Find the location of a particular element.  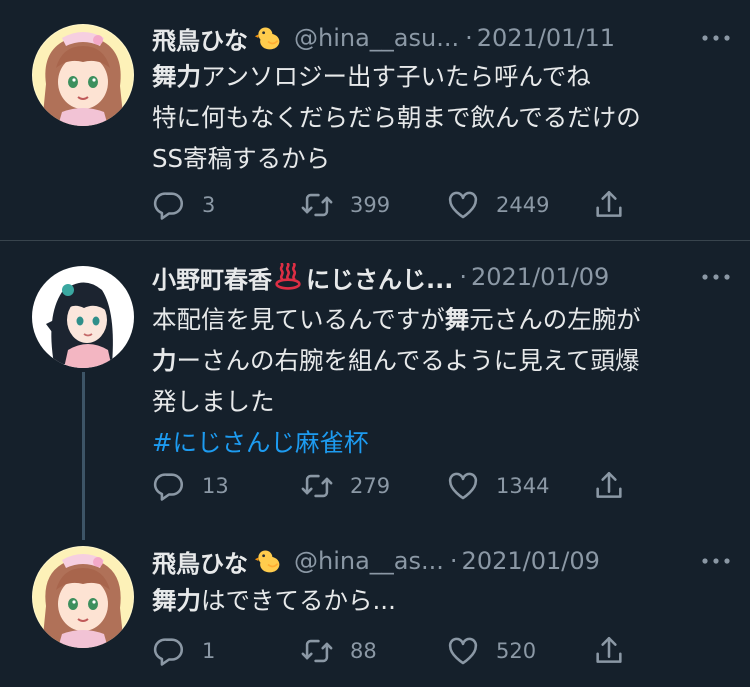

retweet-button: 88 is located at coordinates (338, 651).